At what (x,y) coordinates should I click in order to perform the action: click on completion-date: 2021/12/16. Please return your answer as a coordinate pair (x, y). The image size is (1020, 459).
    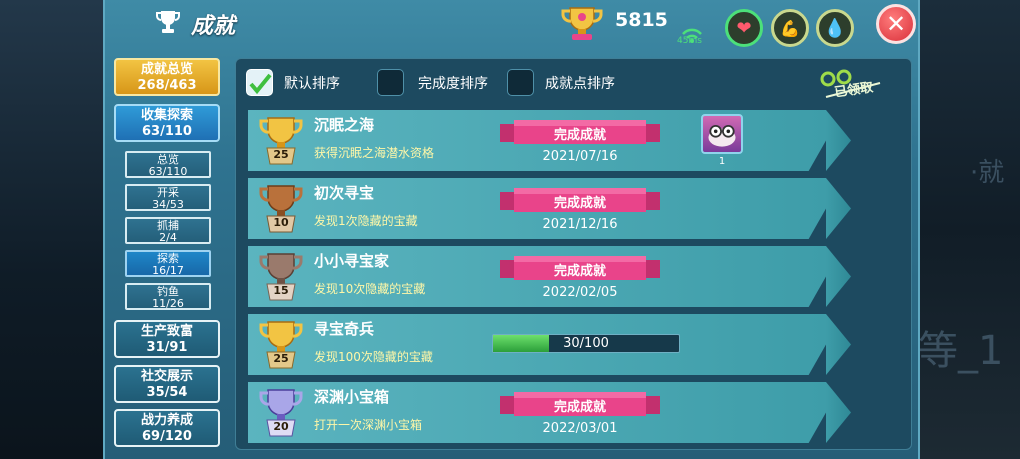
    Looking at the image, I should click on (580, 224).